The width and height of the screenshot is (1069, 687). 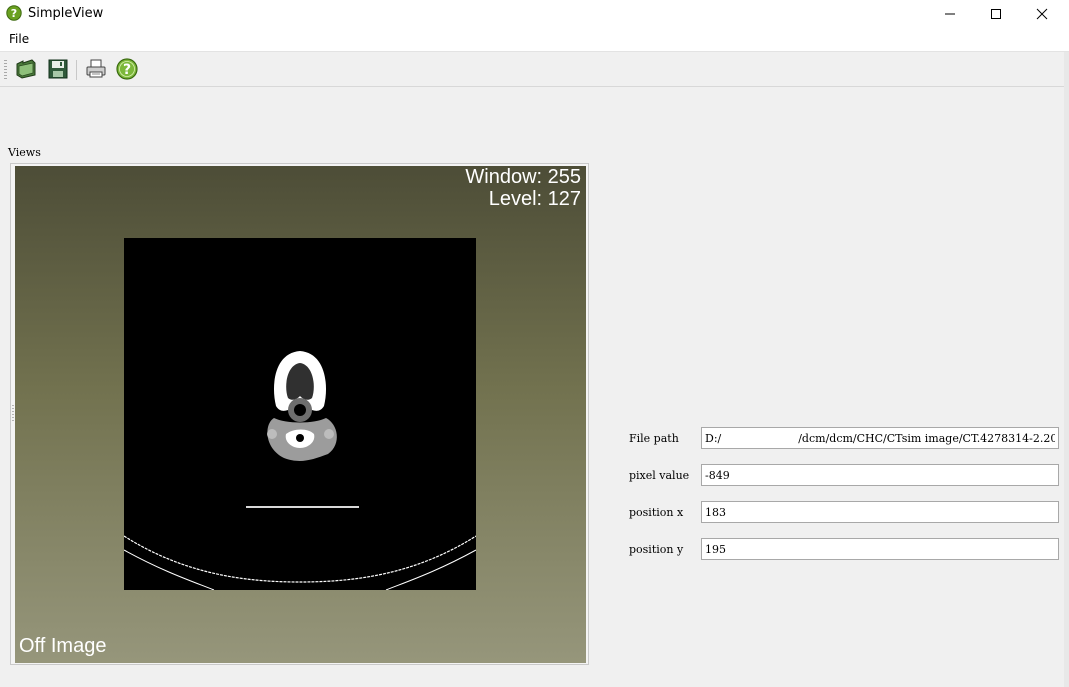 I want to click on help-button: ?, so click(x=127, y=69).